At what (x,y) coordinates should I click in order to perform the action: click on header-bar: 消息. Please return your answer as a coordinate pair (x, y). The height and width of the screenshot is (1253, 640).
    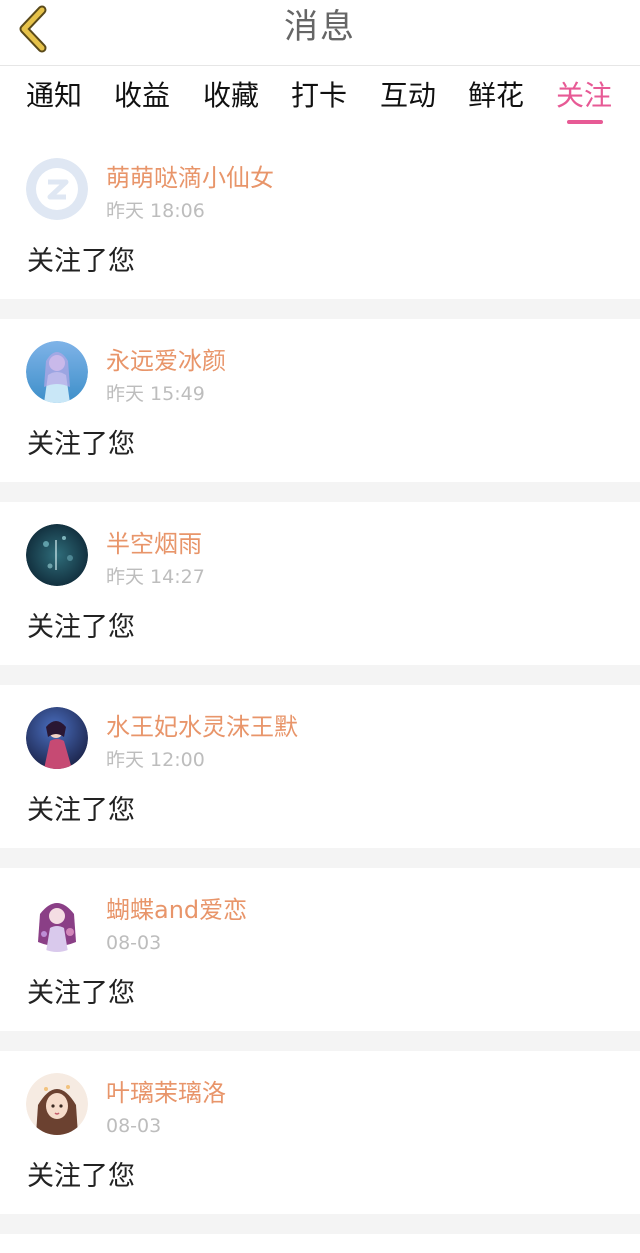
    Looking at the image, I should click on (320, 33).